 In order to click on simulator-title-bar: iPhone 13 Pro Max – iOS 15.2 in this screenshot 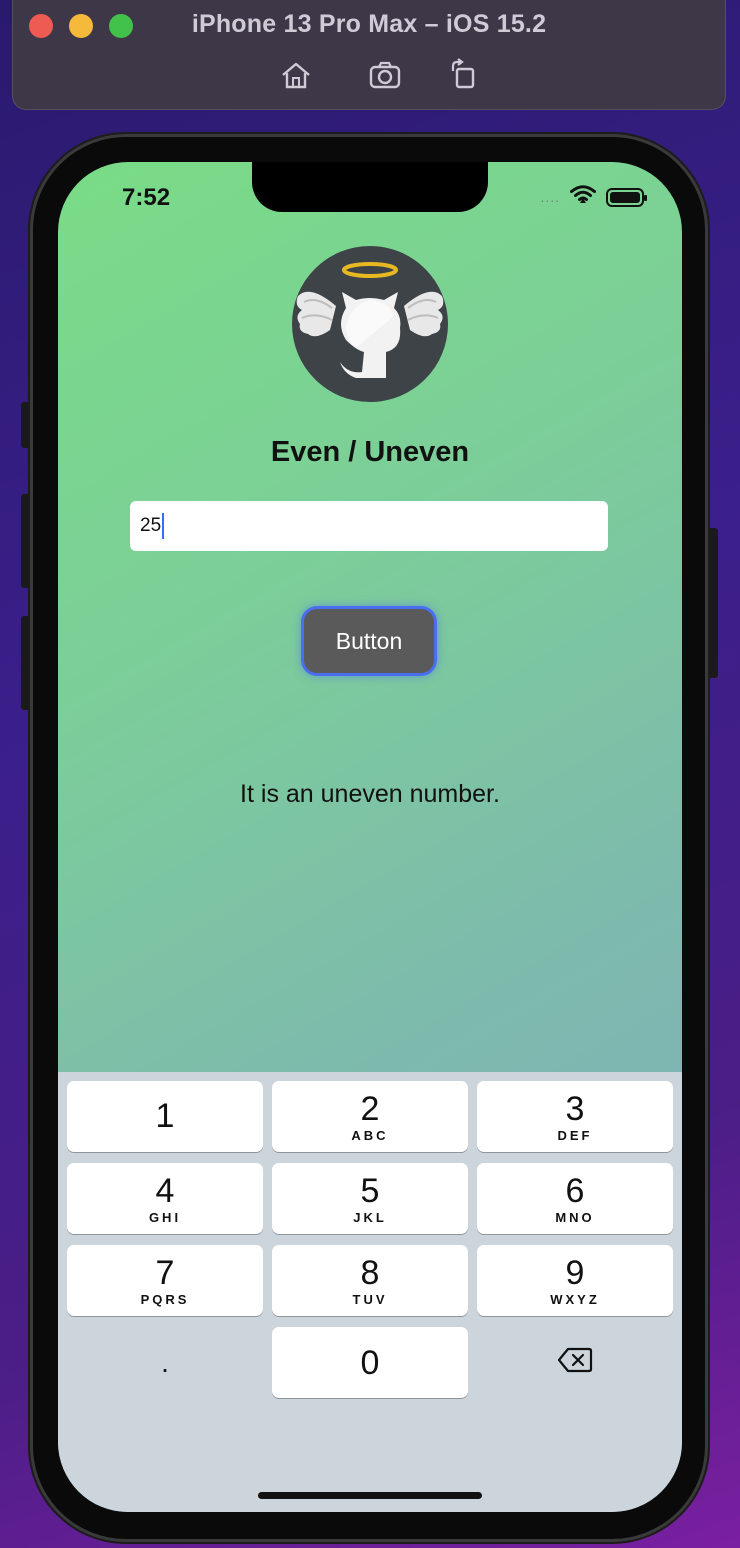, I will do `click(369, 55)`.